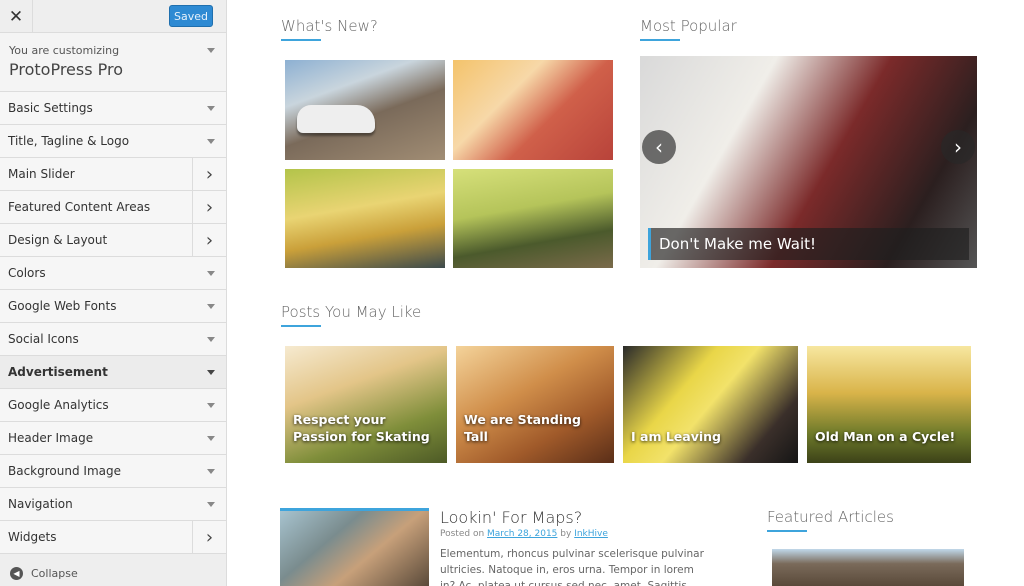 This screenshot has height=586, width=1024. I want to click on article-date-link: March 28, 2015, so click(522, 534).